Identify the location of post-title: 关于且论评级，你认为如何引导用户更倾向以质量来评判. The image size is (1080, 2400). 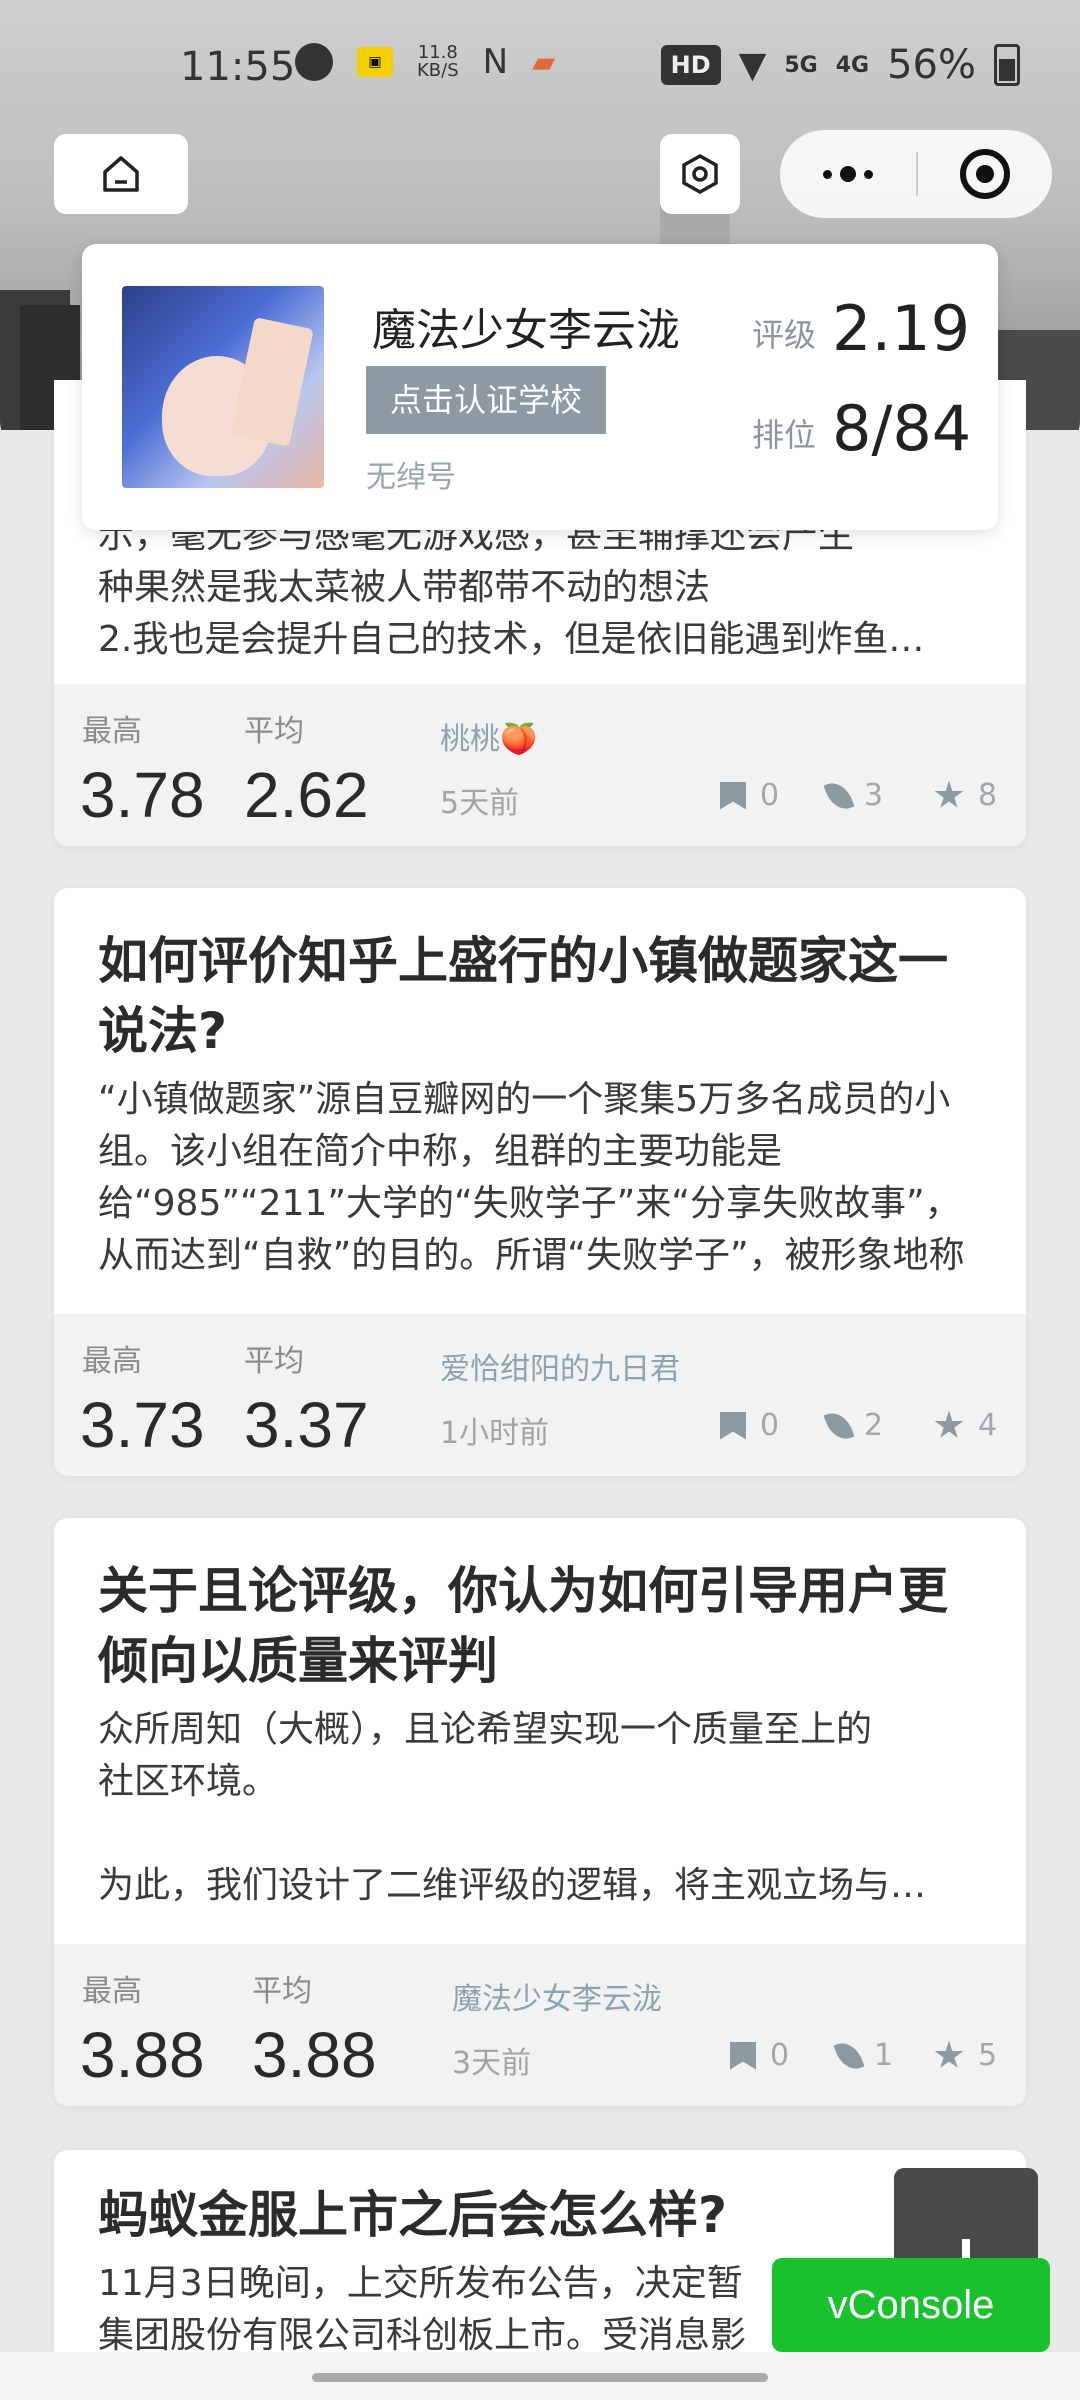
(540, 1626).